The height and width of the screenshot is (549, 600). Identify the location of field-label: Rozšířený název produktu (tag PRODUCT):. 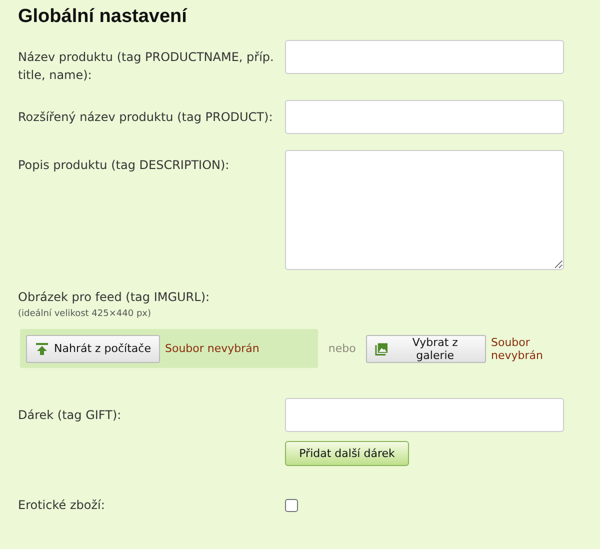
(146, 117).